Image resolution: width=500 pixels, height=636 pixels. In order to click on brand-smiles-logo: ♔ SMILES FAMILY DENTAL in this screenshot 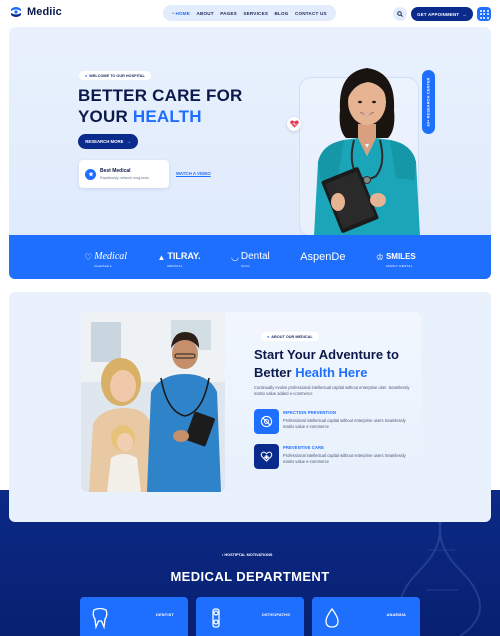, I will do `click(395, 260)`.